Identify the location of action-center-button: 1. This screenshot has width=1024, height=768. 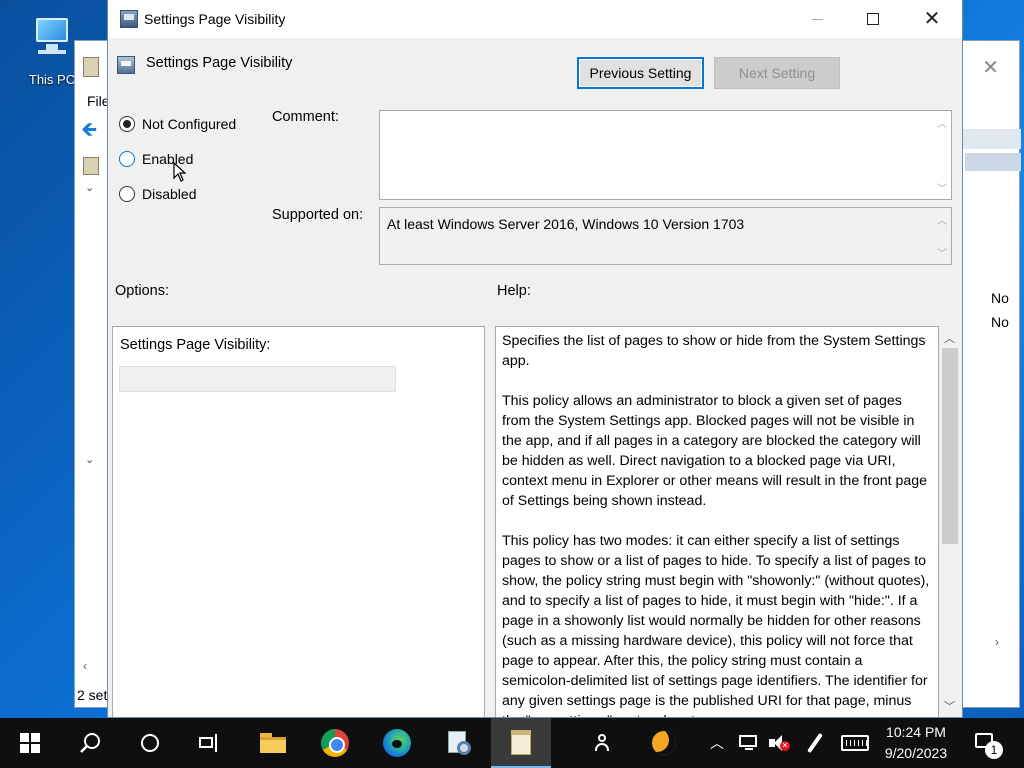
(986, 743).